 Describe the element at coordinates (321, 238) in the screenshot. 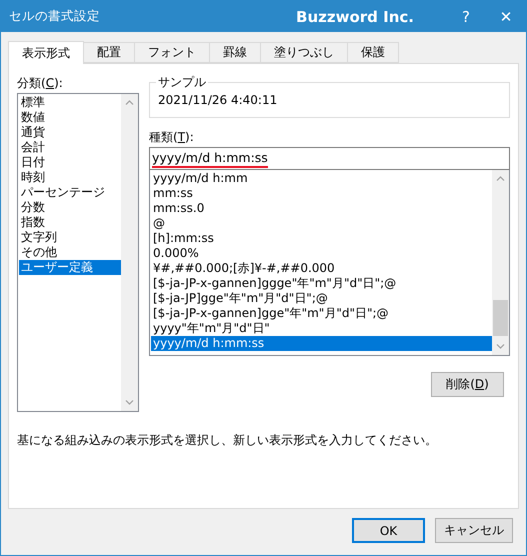

I see `format-item: [h]:mm:ss` at that location.